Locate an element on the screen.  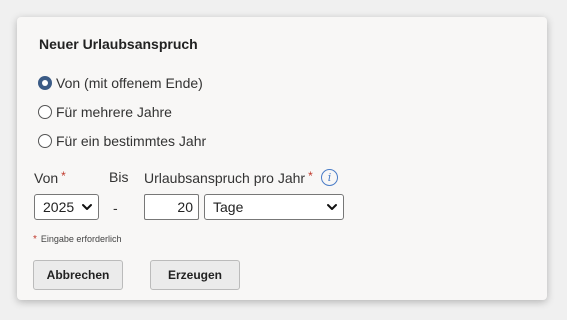
von-label: Von * is located at coordinates (50, 177).